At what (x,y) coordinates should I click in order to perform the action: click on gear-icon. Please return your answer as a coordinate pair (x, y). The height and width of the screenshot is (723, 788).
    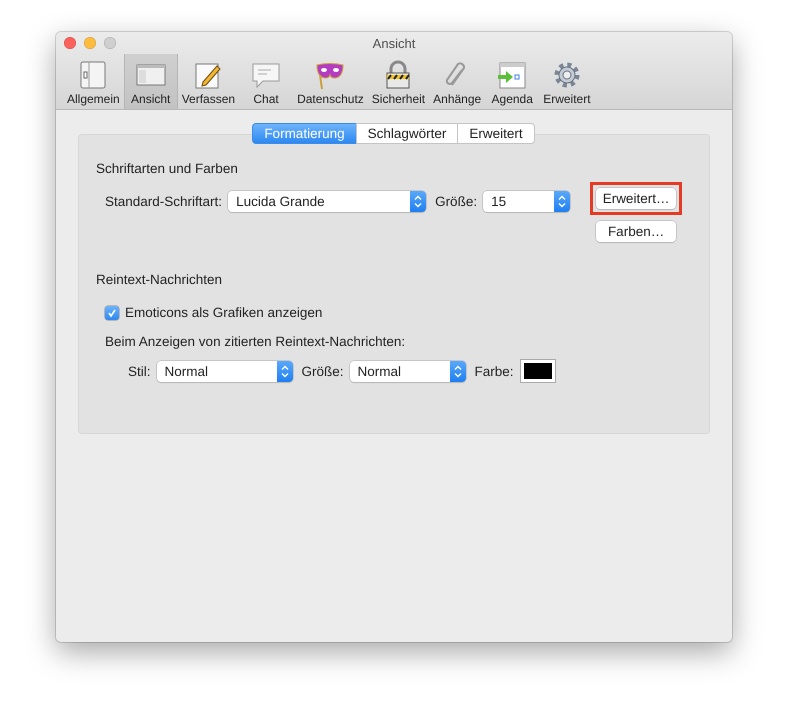
    Looking at the image, I should click on (567, 75).